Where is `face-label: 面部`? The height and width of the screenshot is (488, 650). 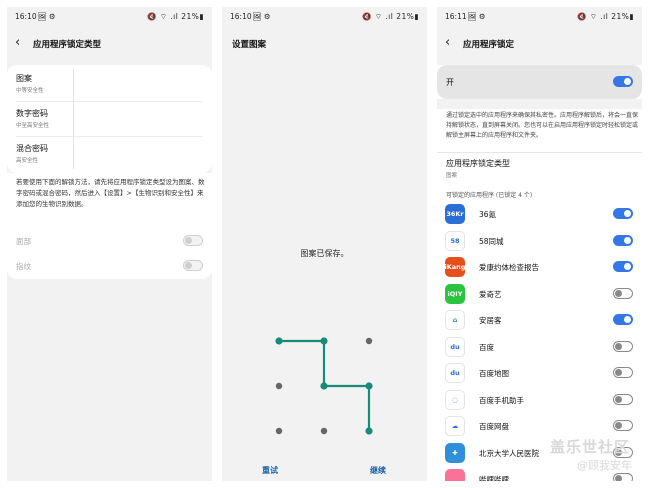 face-label: 面部 is located at coordinates (23, 241).